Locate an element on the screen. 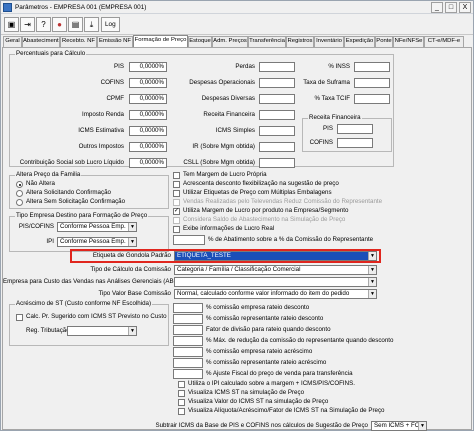 This screenshot has width=474, height=431. tab-inventario: Inventário is located at coordinates (329, 41).